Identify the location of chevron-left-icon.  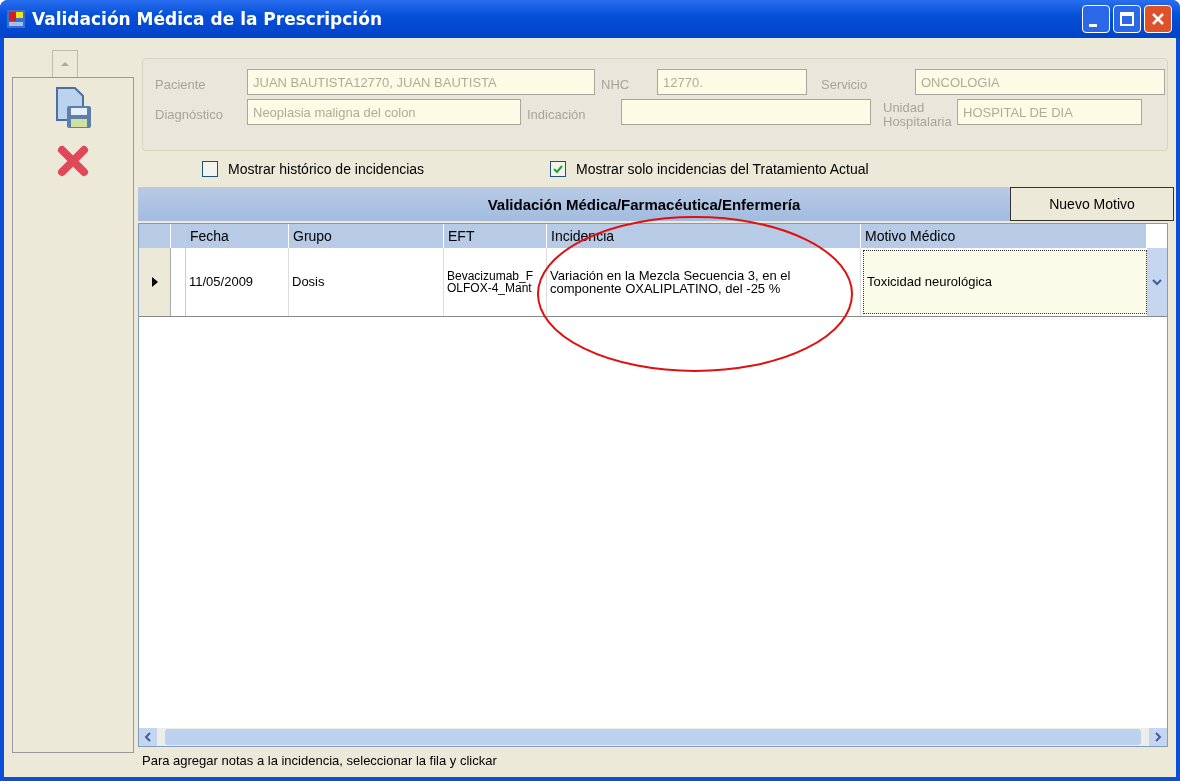
(148, 737).